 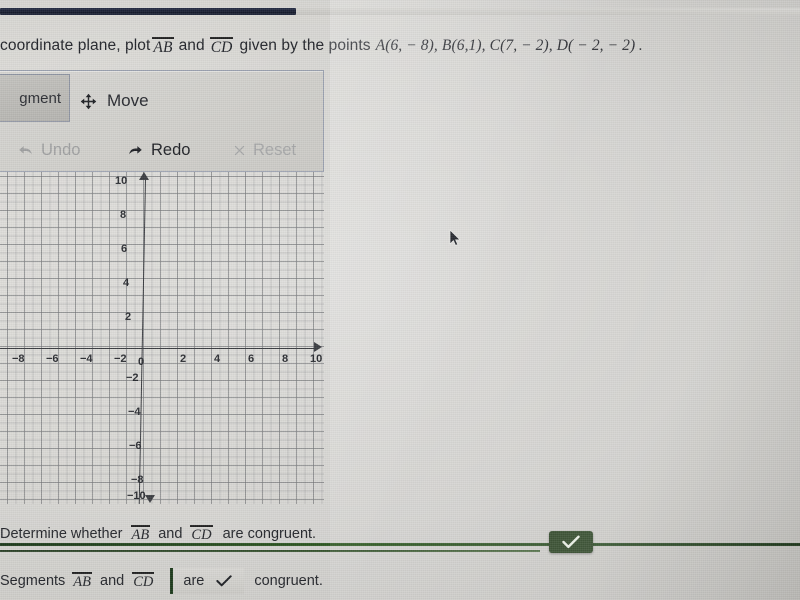 I want to click on x-tick-m2: −2, so click(x=120, y=359).